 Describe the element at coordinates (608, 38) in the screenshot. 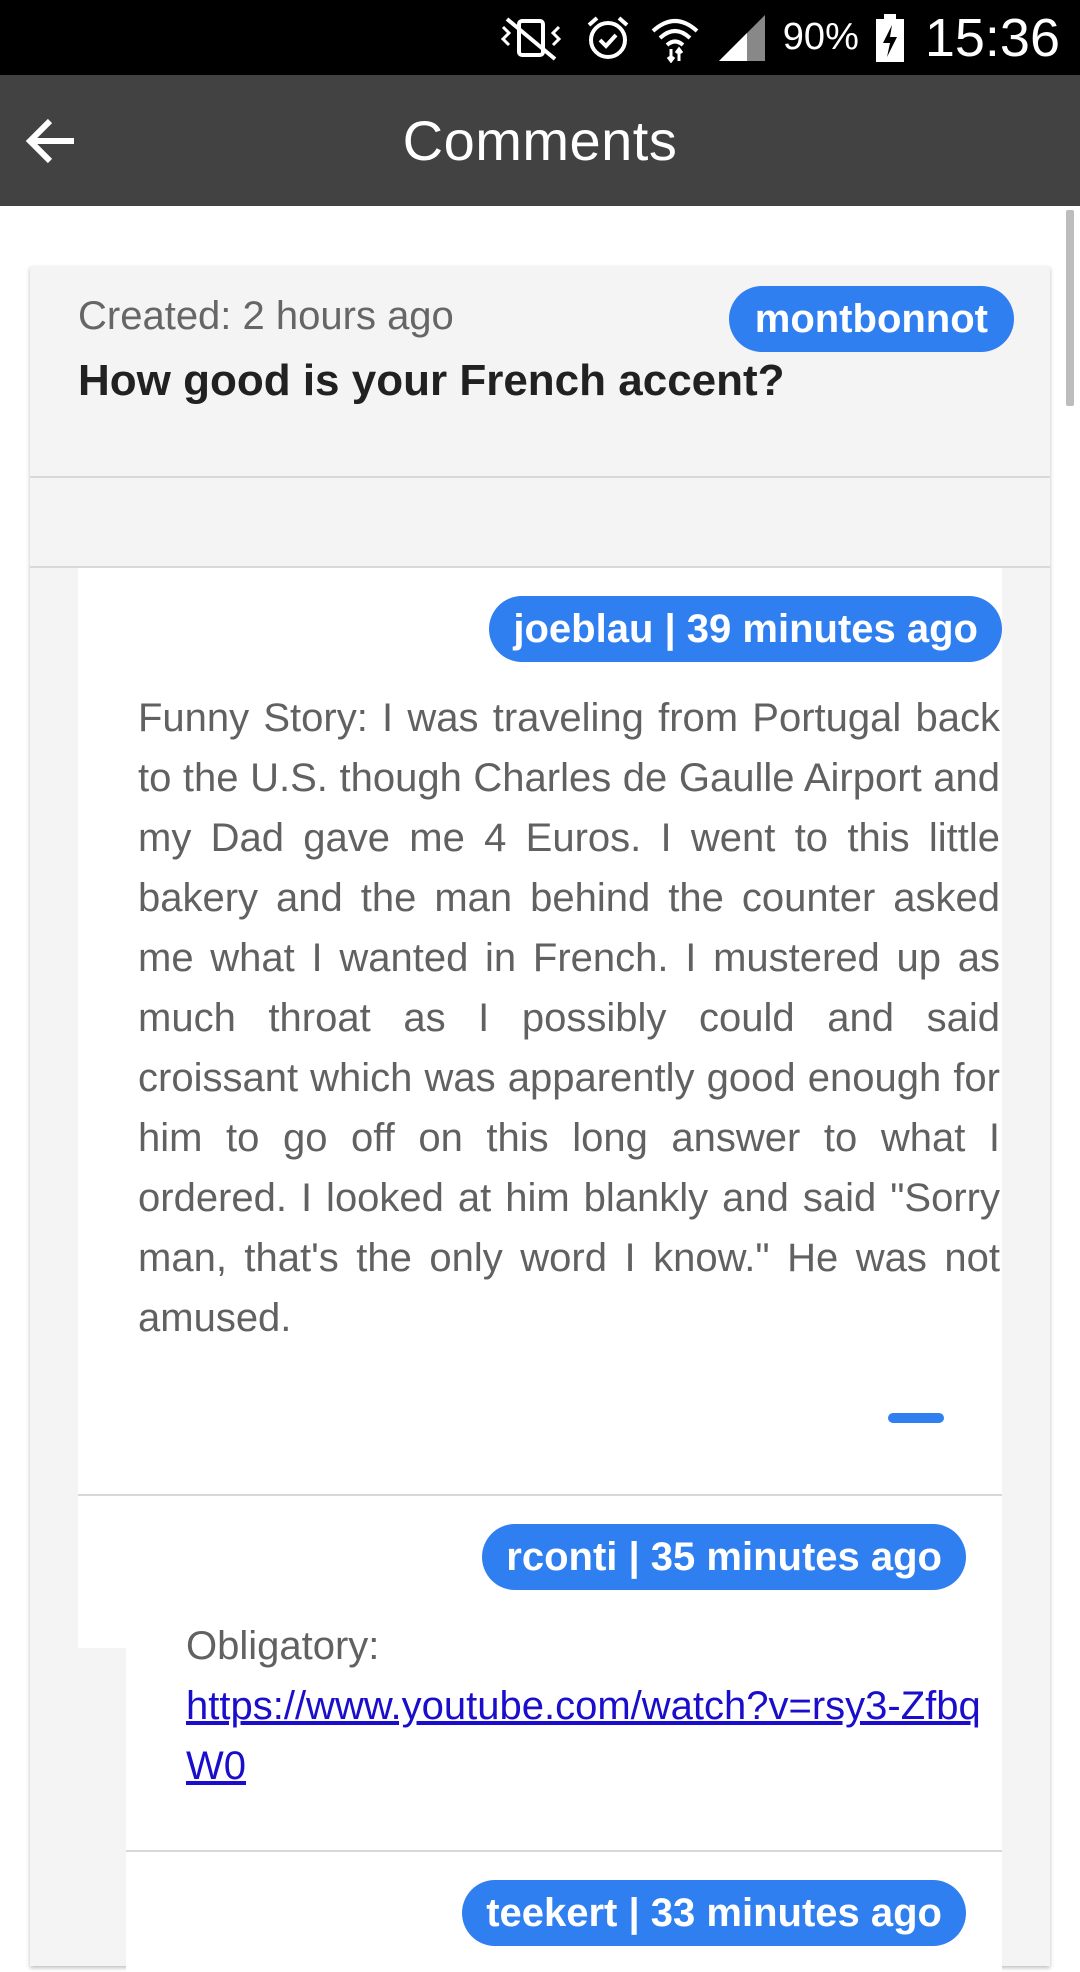

I see `alarm-icon` at that location.